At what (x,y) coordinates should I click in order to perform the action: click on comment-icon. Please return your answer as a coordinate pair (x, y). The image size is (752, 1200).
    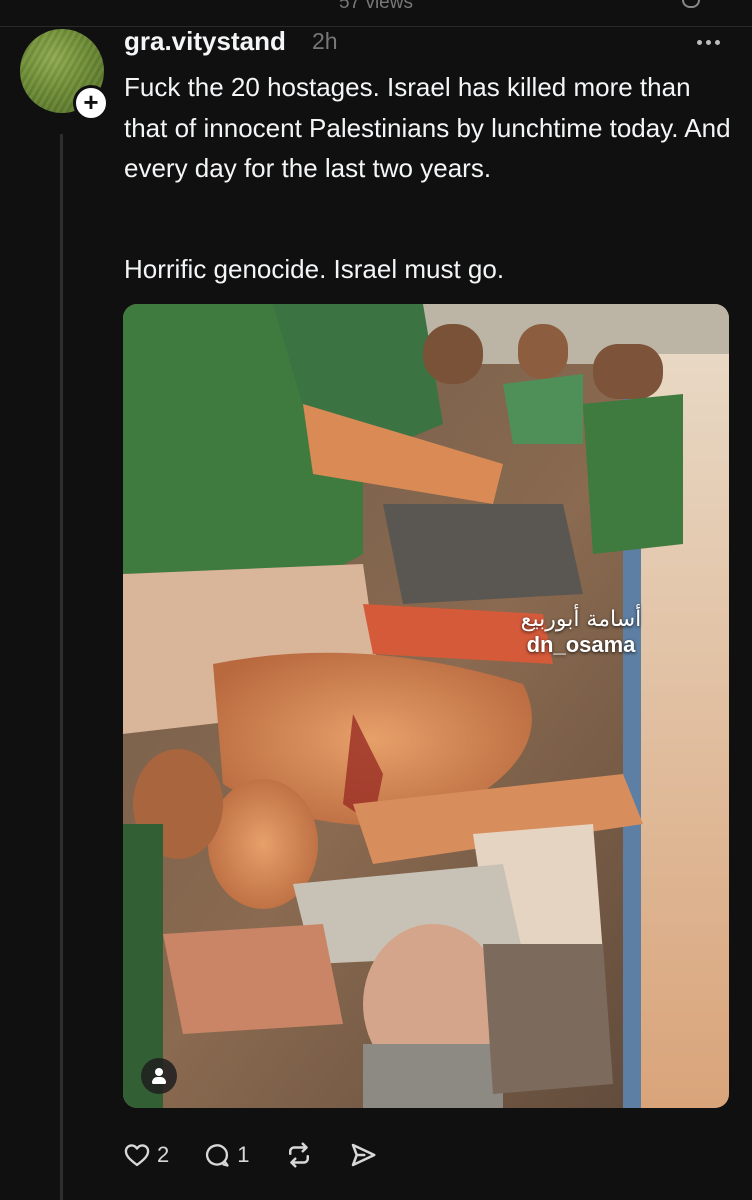
    Looking at the image, I should click on (217, 1155).